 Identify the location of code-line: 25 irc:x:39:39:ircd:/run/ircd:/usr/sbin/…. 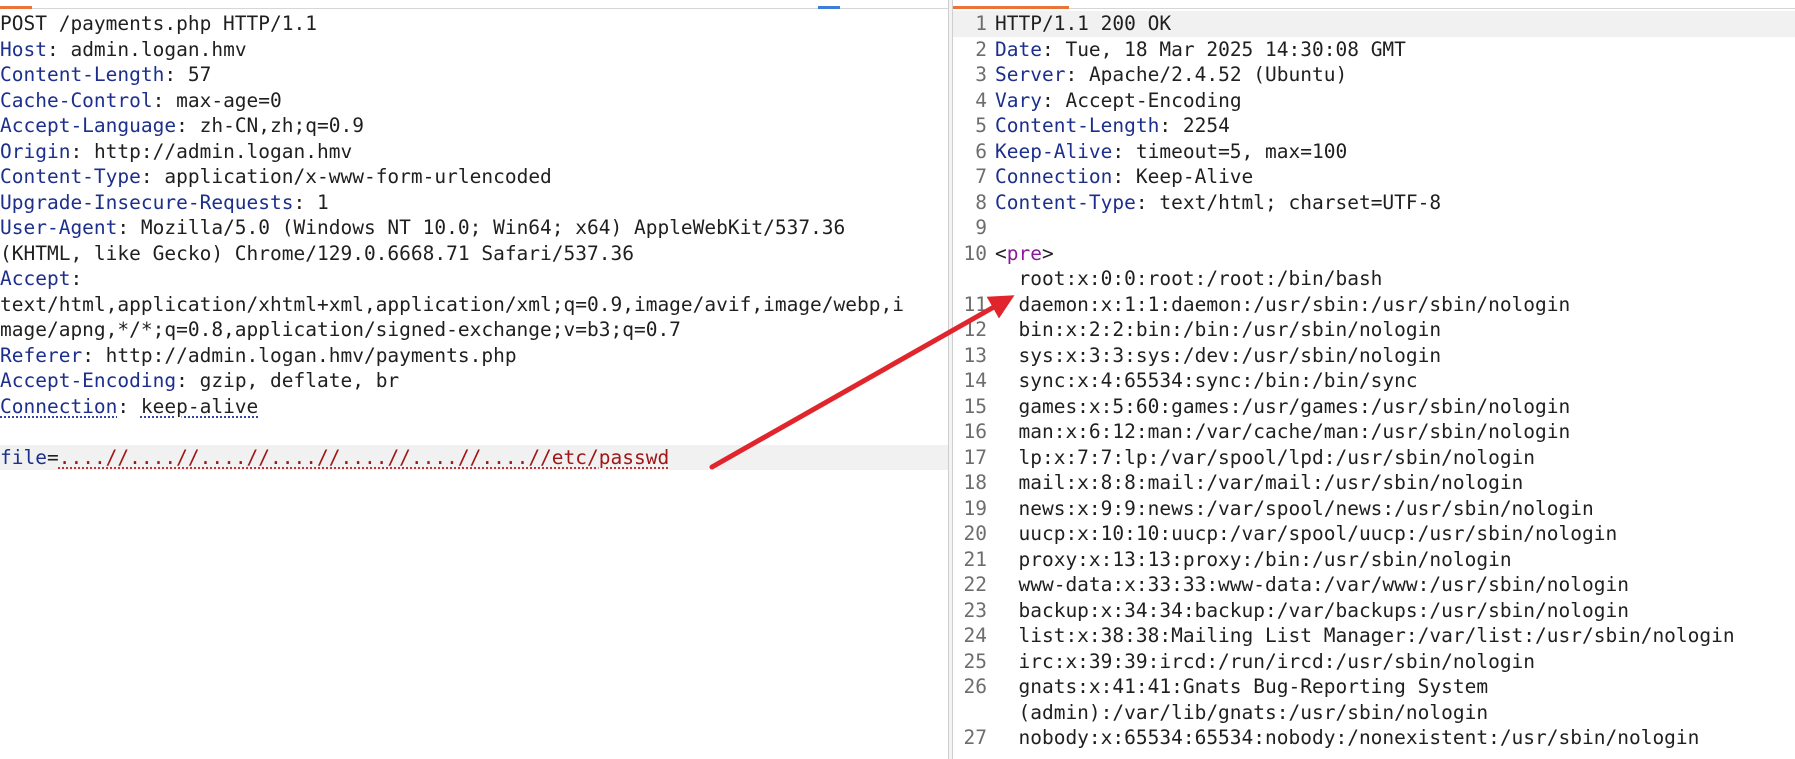
(1374, 662).